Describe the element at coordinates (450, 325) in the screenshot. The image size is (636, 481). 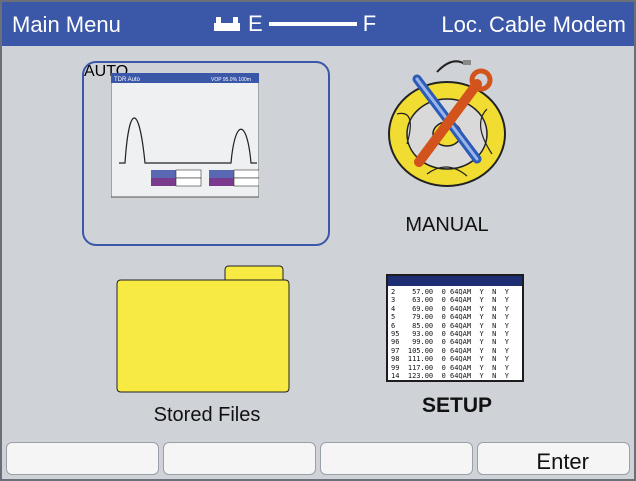
I see `setup-table-row: 6 85.00 0 64QAM Y N Y` at that location.